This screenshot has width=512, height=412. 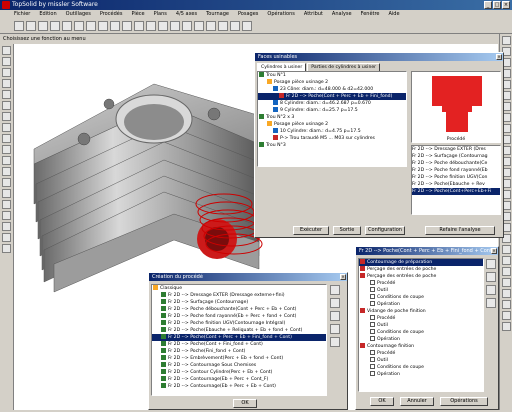 I want to click on list-item: Fr 2D --> Dressage EXTER (Dres, so click(x=456, y=149).